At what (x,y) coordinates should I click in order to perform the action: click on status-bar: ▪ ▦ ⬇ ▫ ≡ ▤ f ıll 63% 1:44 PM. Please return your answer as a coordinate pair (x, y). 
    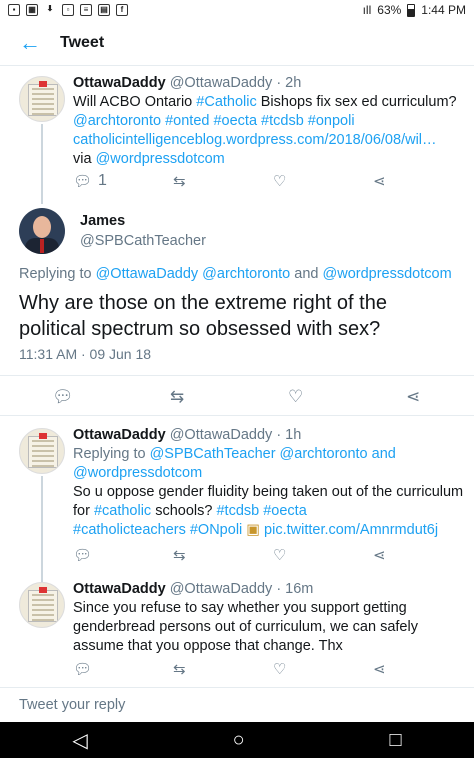
    Looking at the image, I should click on (237, 10).